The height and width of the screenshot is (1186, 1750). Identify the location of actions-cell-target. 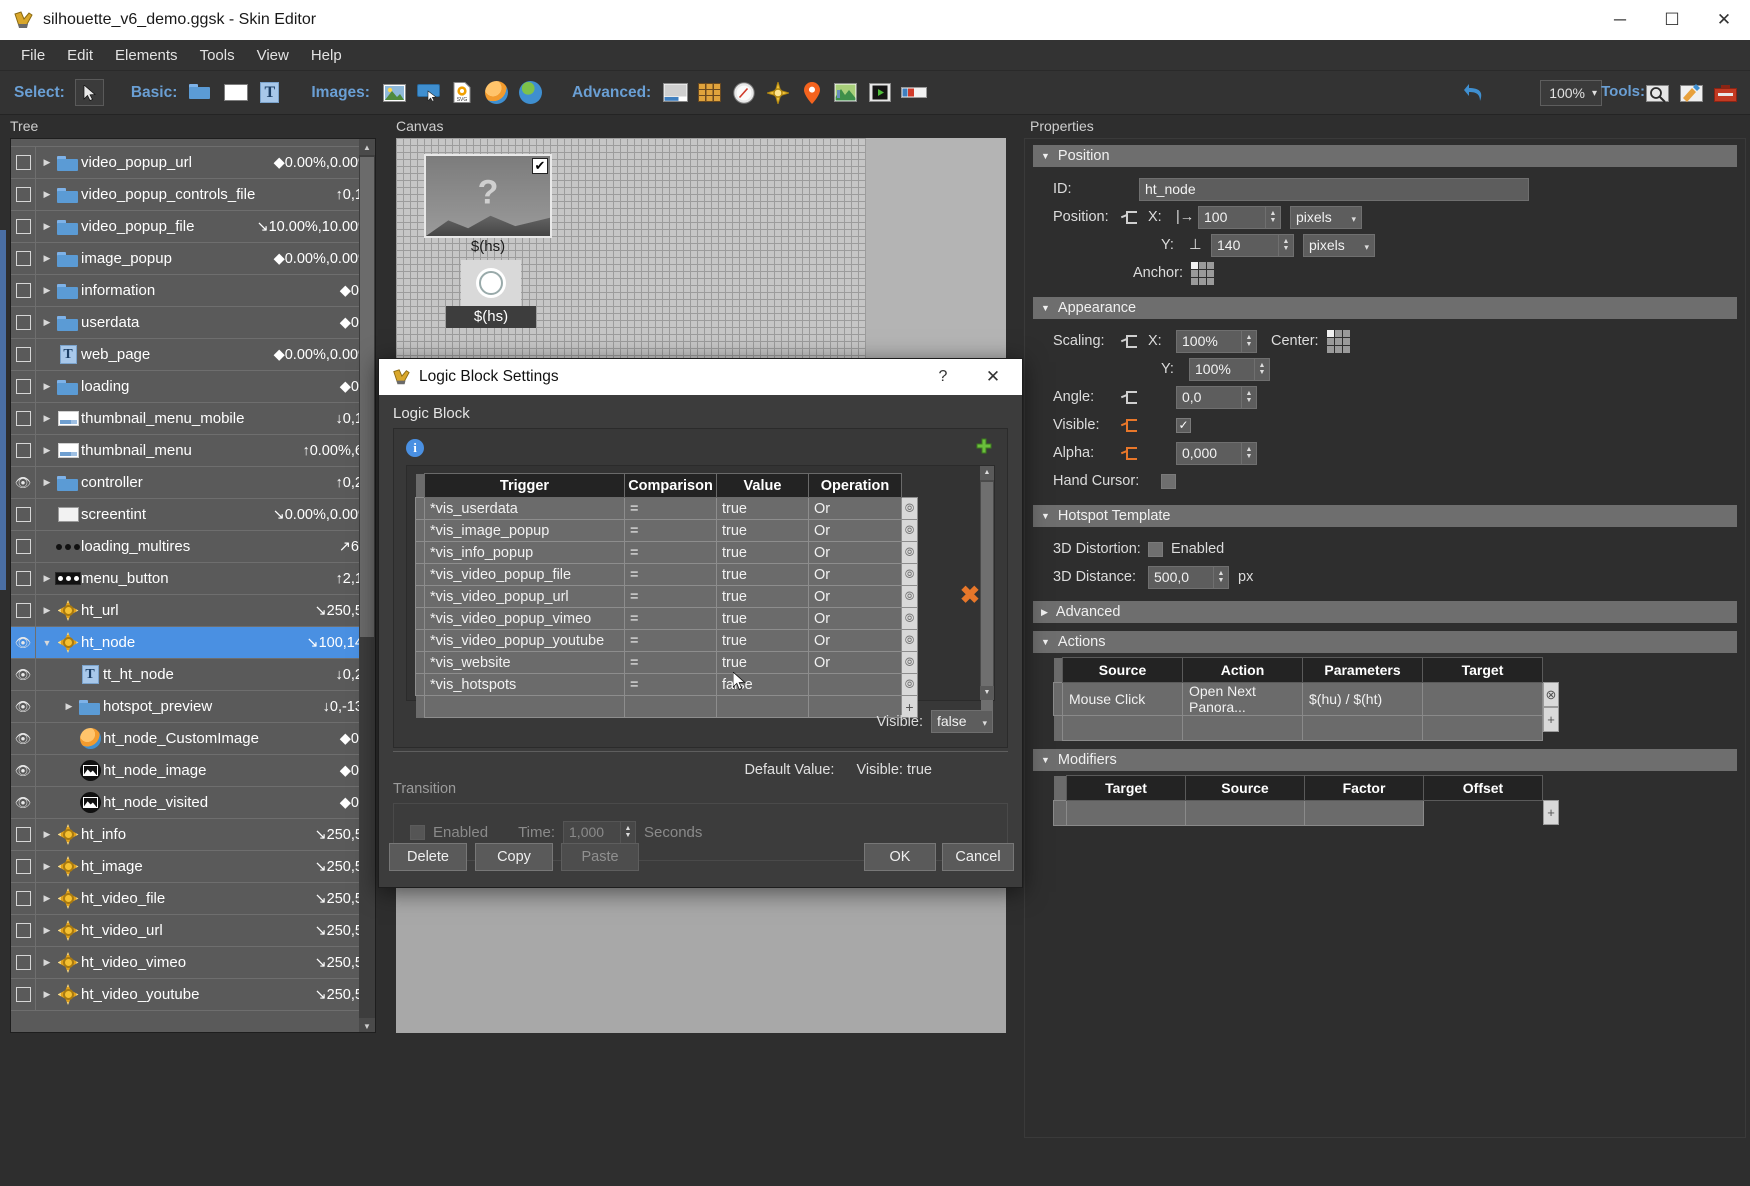
(1482, 699).